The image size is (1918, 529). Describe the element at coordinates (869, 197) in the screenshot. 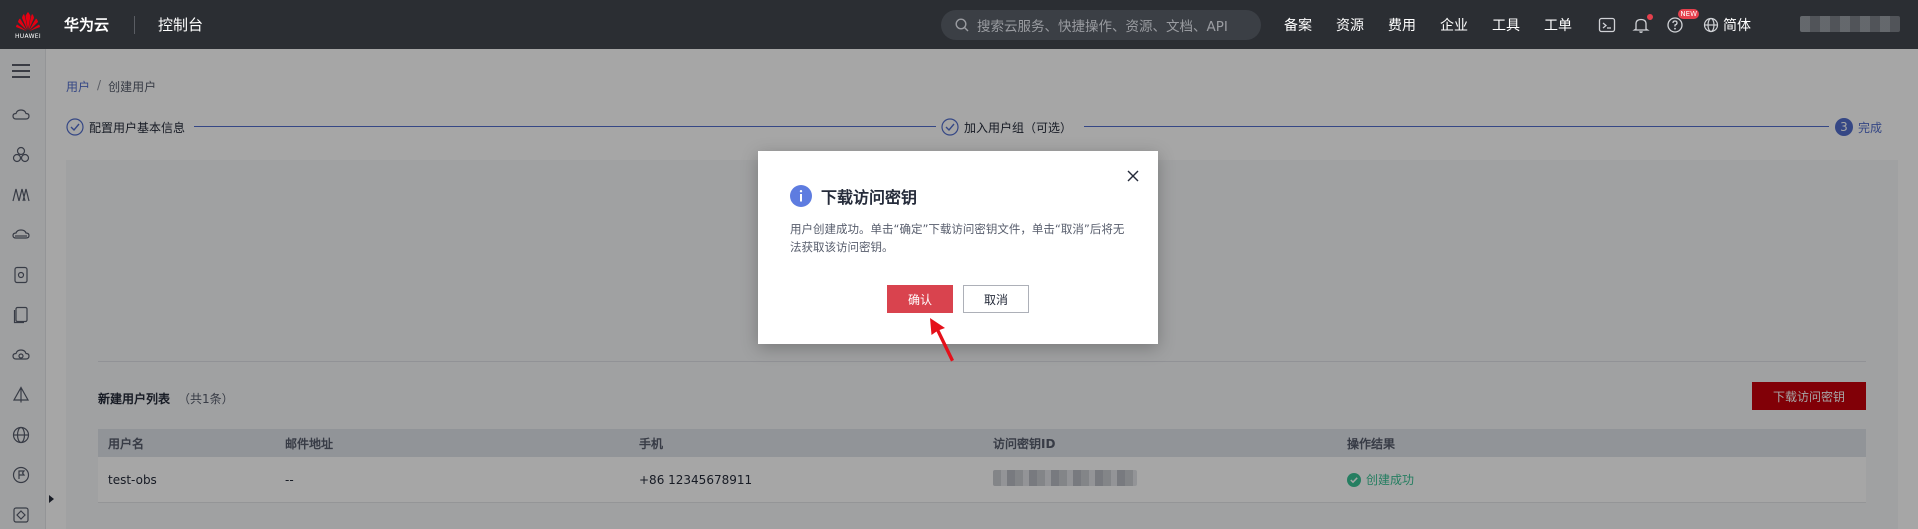

I see `dialog-title: 下载访问密钥` at that location.